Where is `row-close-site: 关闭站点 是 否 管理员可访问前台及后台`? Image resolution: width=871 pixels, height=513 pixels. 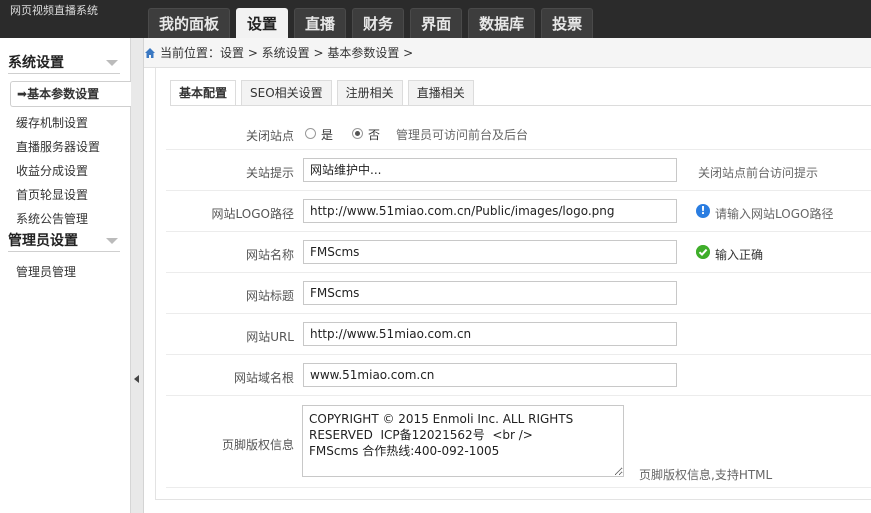
row-close-site: 关闭站点 是 否 管理员可访问前台及后台 is located at coordinates (518, 128).